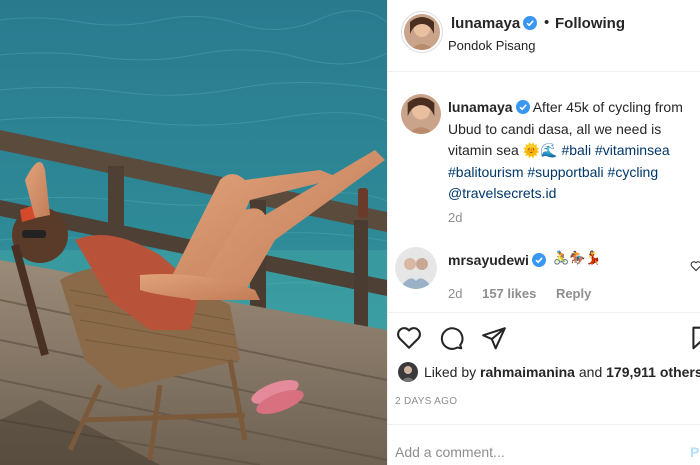 Image resolution: width=700 pixels, height=465 pixels. Describe the element at coordinates (480, 107) in the screenshot. I see `caption-username: lunamaya` at that location.